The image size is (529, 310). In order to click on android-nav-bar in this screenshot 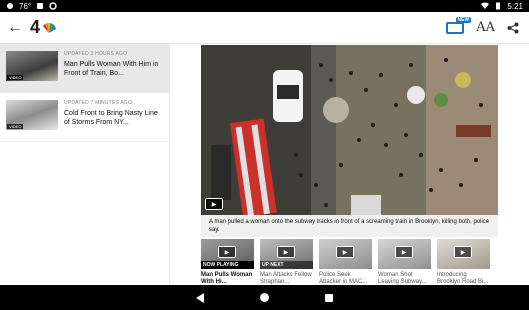, I will do `click(264, 297)`.